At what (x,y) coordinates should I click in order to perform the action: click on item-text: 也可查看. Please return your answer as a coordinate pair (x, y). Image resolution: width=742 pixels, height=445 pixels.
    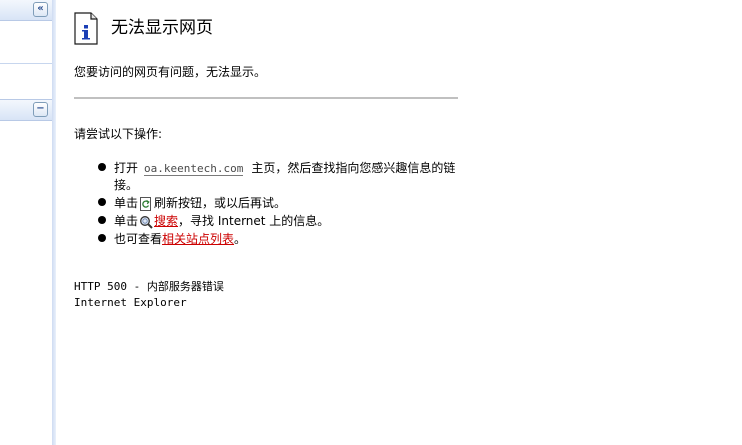
    Looking at the image, I should click on (138, 239).